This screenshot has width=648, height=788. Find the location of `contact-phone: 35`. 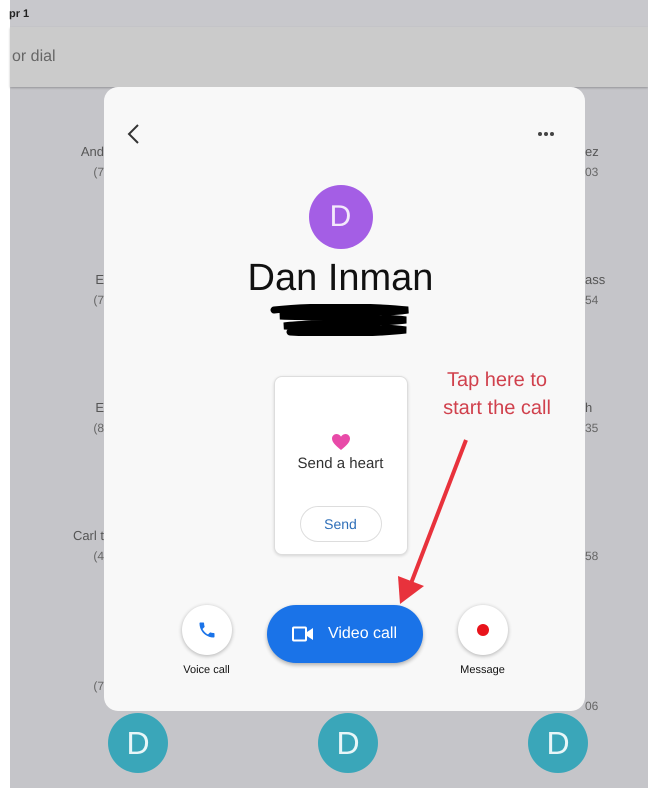

contact-phone: 35 is located at coordinates (591, 428).